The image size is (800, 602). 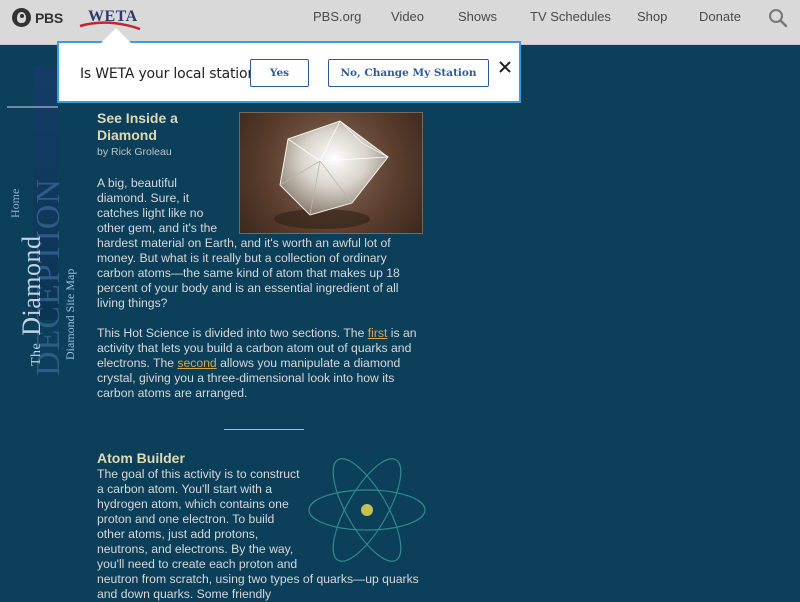 What do you see at coordinates (32, 107) in the screenshot?
I see `sidebar-divider` at bounding box center [32, 107].